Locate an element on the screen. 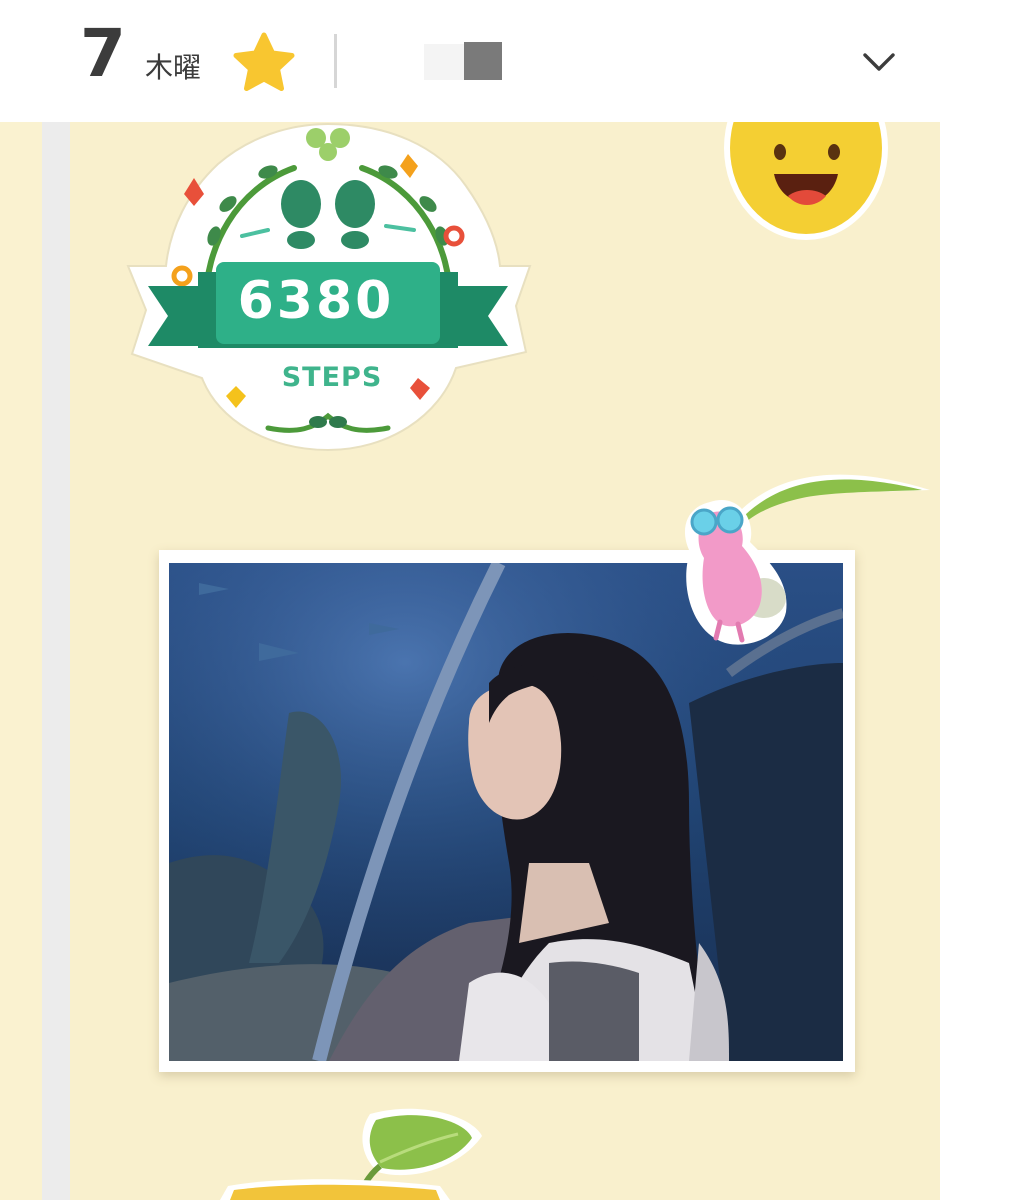 The height and width of the screenshot is (1200, 1011). page-gap is located at coordinates (56, 661).